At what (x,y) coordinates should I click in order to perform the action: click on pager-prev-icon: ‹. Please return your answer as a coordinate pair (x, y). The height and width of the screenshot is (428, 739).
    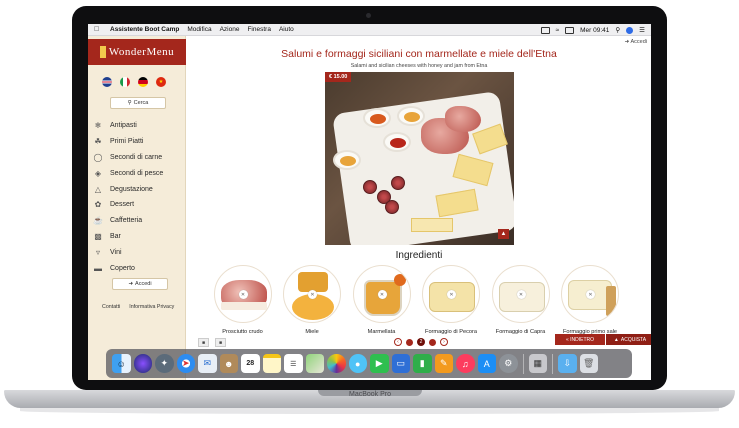
    Looking at the image, I should click on (398, 342).